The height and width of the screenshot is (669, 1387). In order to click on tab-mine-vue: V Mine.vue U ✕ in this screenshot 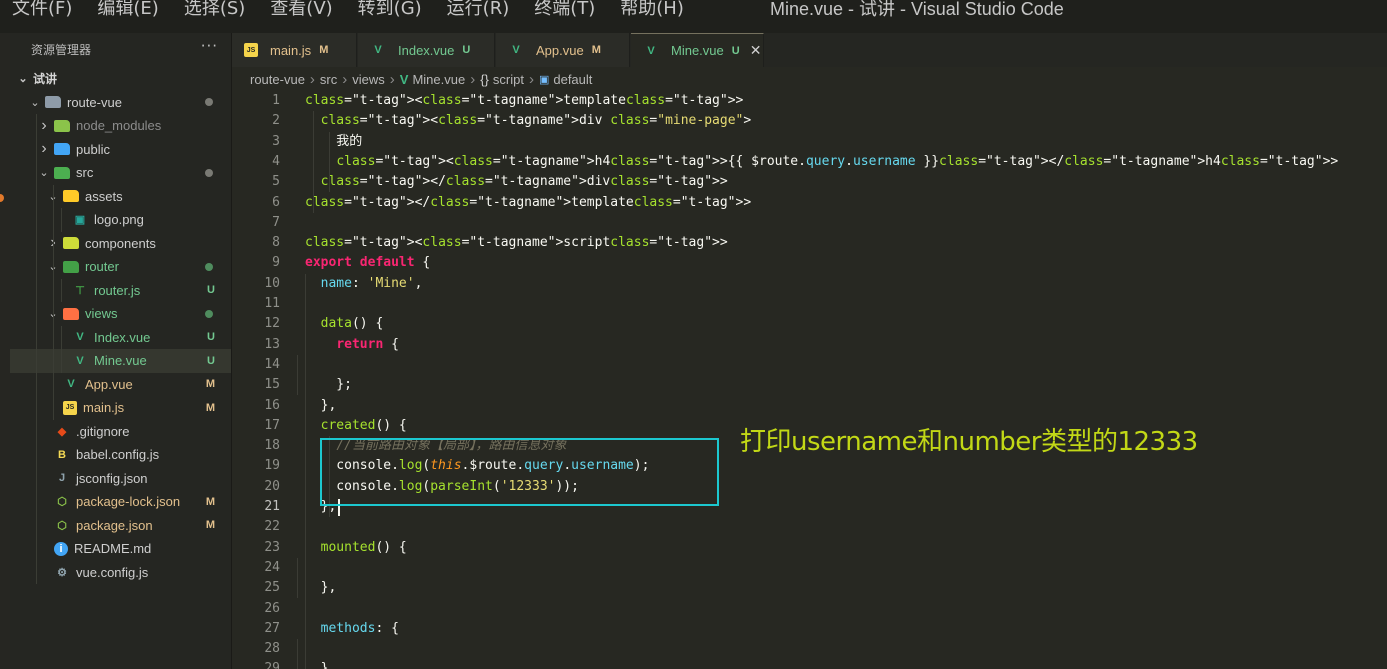, I will do `click(697, 50)`.